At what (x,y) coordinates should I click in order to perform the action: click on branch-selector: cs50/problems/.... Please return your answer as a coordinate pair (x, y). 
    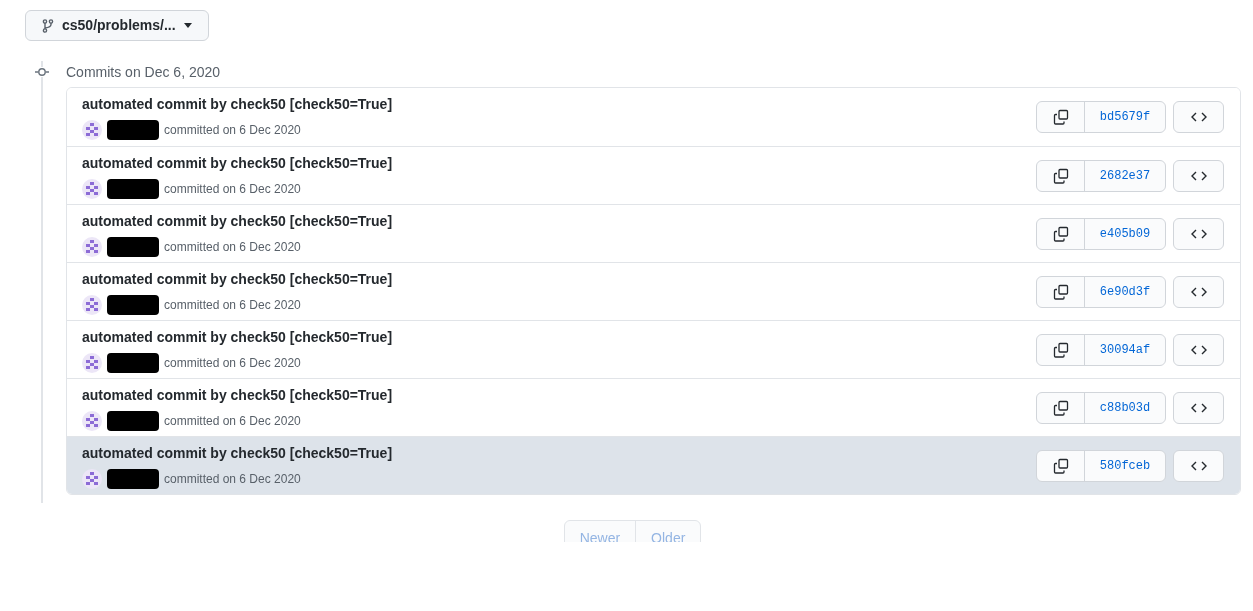
    Looking at the image, I should click on (117, 25).